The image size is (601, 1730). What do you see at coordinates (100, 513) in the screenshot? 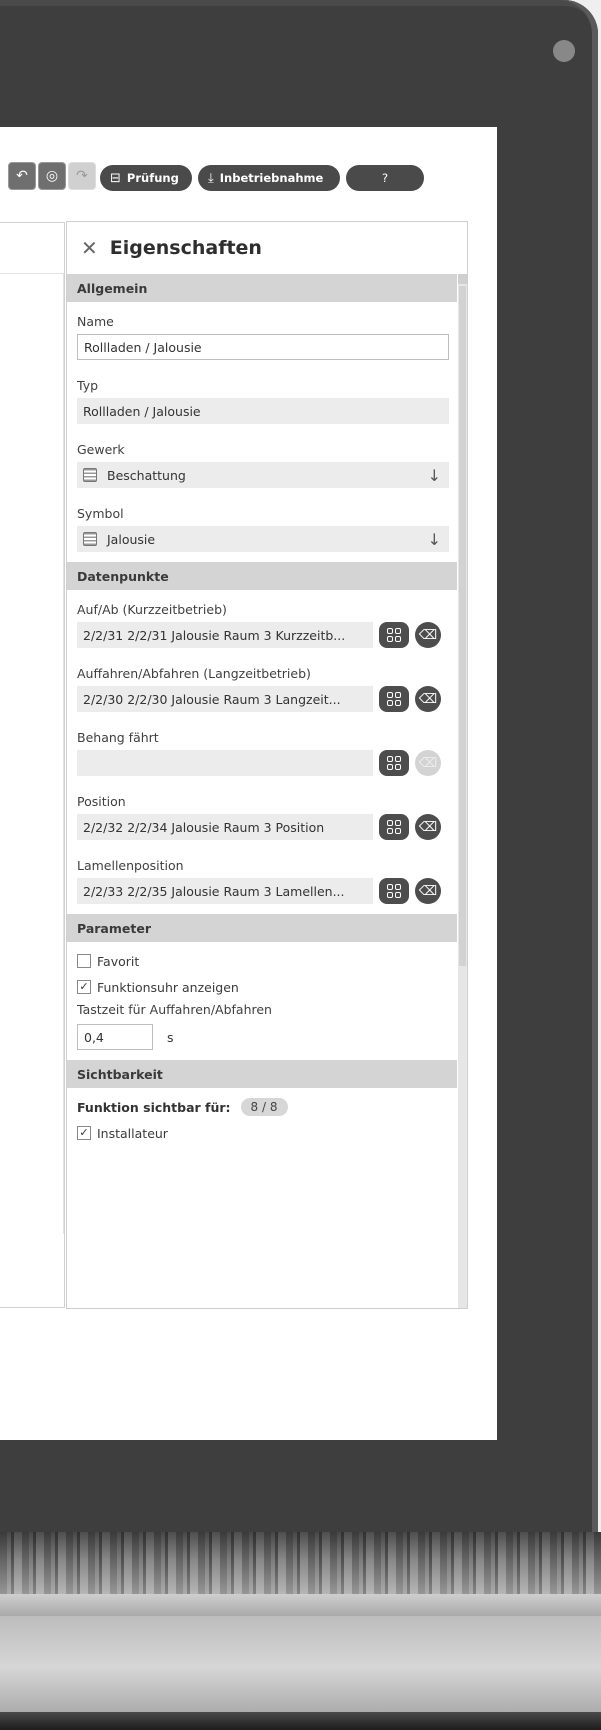
I see `symbol-label: Symbol` at bounding box center [100, 513].